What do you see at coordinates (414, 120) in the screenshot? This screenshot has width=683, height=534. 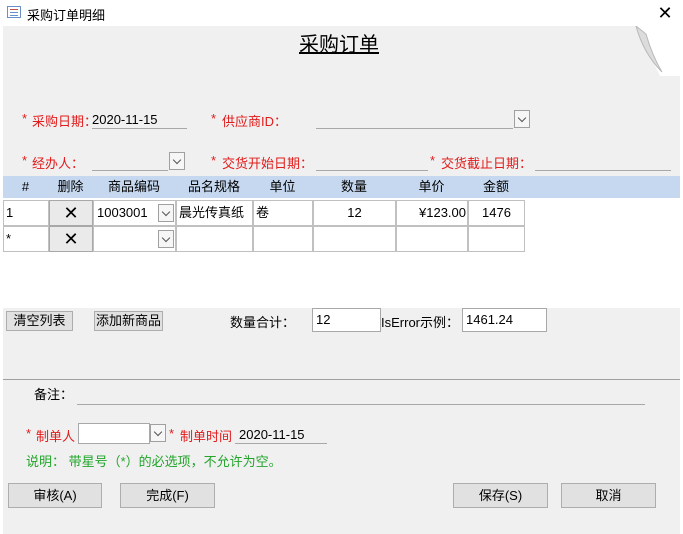 I see `supplier-combobox` at bounding box center [414, 120].